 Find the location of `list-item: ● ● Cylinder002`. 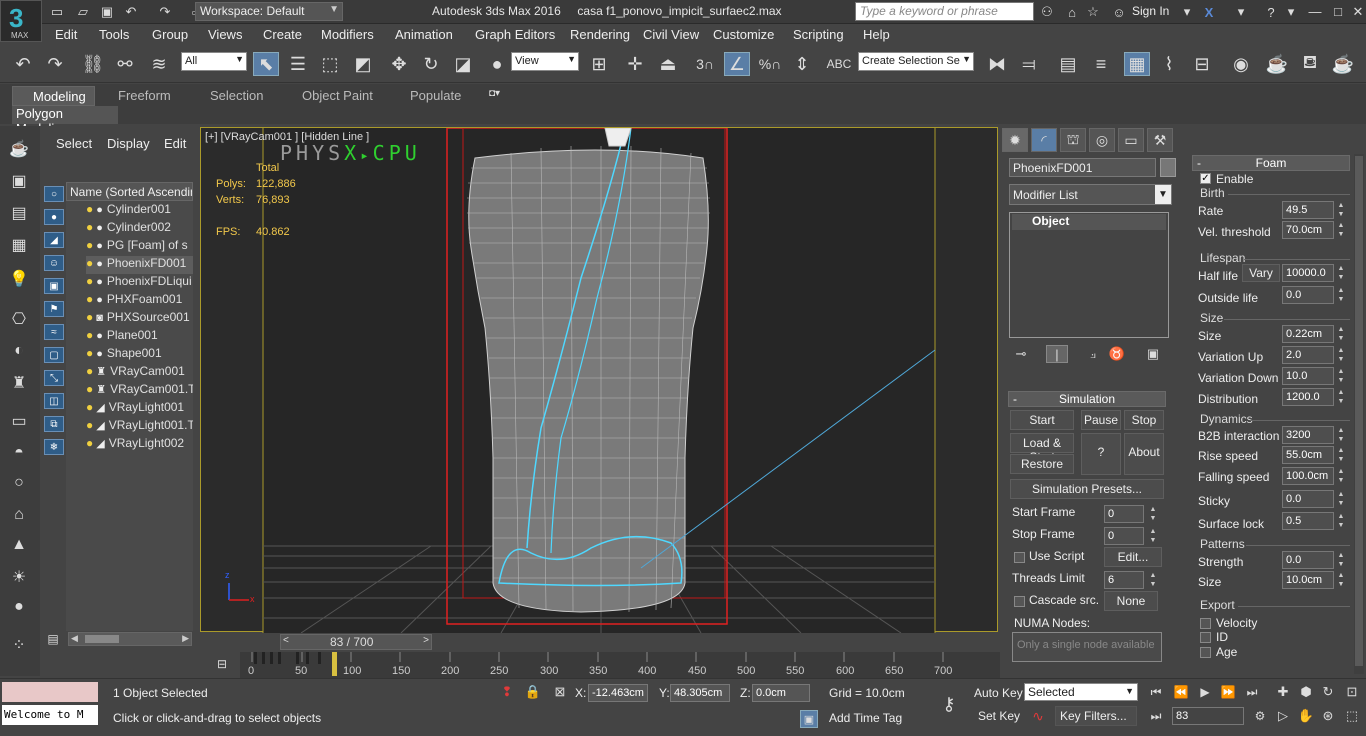

list-item: ● ● Cylinder002 is located at coordinates (139, 229).